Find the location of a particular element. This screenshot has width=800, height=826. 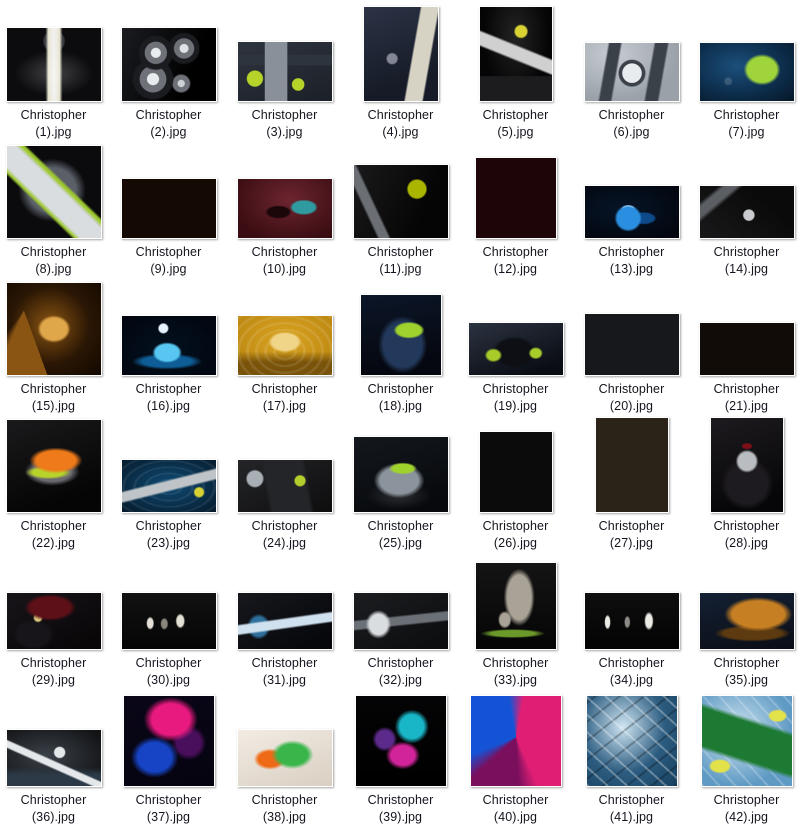

file-item: Christopher (42).jpg is located at coordinates (744, 760).